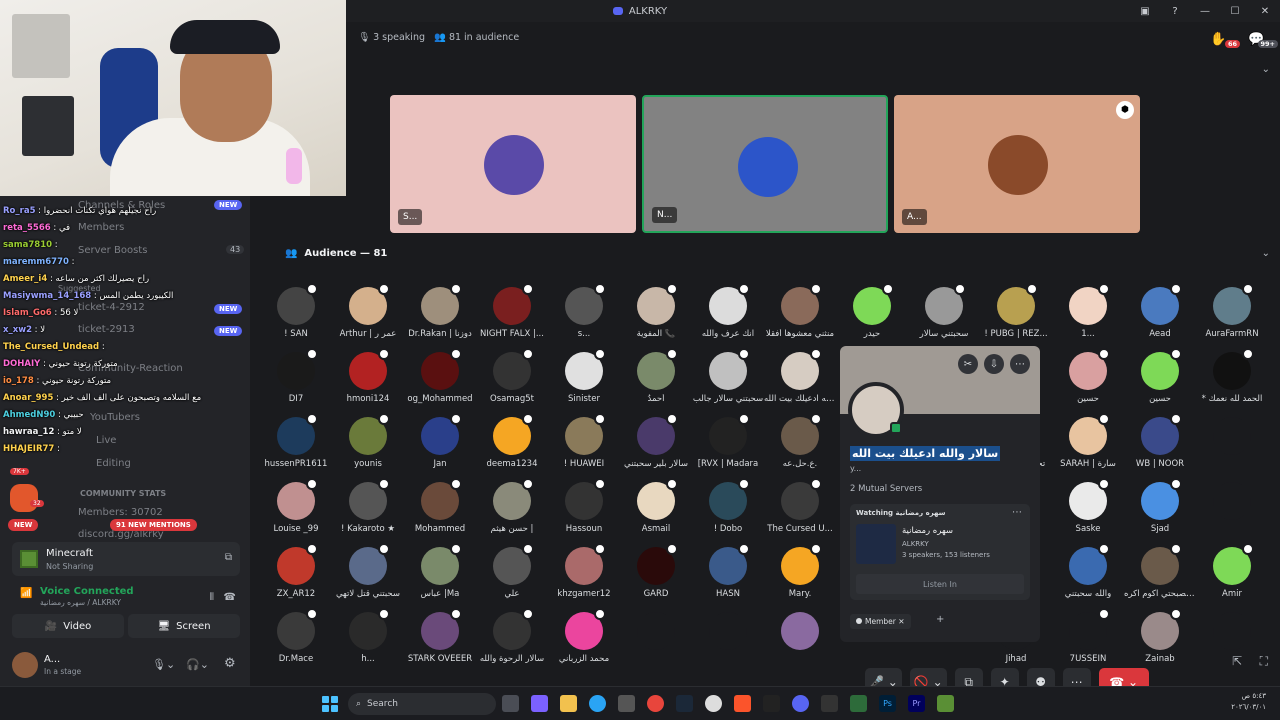 The width and height of the screenshot is (1280, 720). What do you see at coordinates (1088, 634) in the screenshot?
I see `audience-member: 7USSEIN` at bounding box center [1088, 634].